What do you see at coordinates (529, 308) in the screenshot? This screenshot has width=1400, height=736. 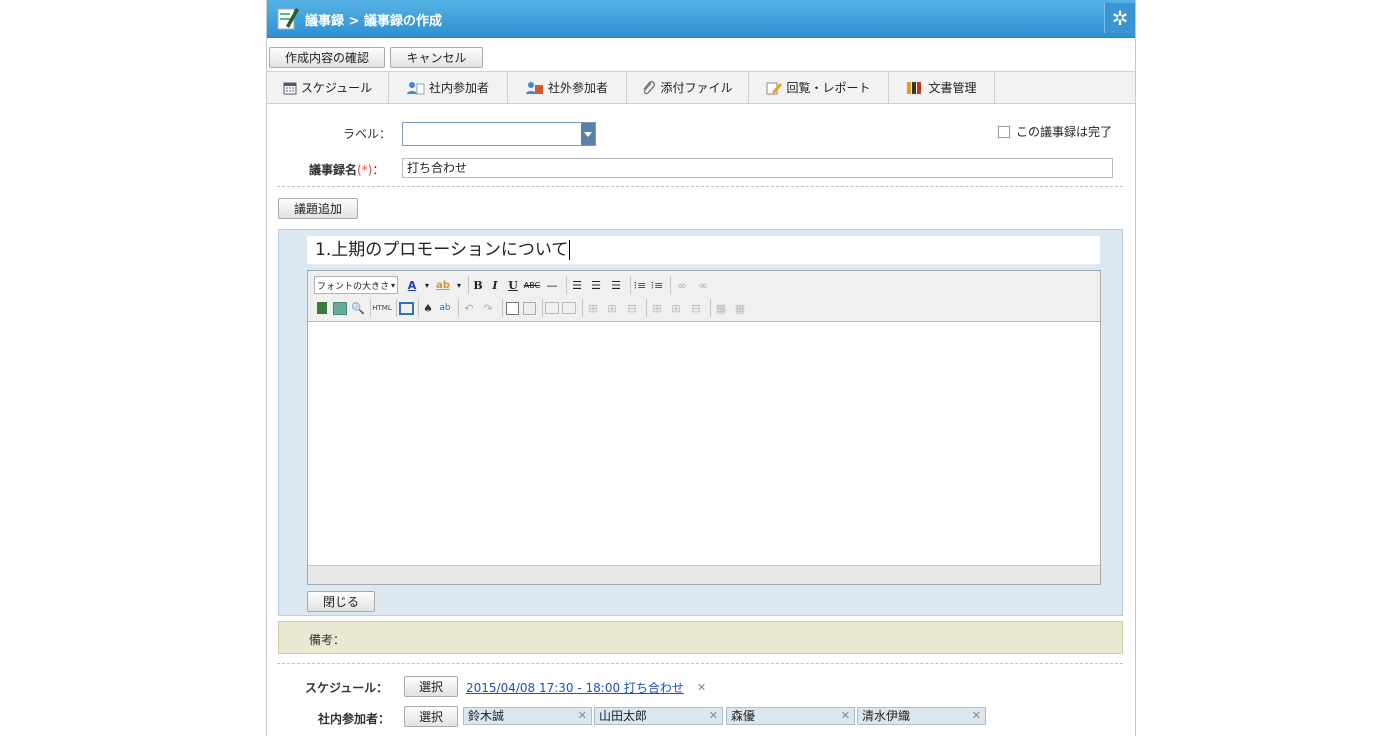 I see `insert-block-icon` at bounding box center [529, 308].